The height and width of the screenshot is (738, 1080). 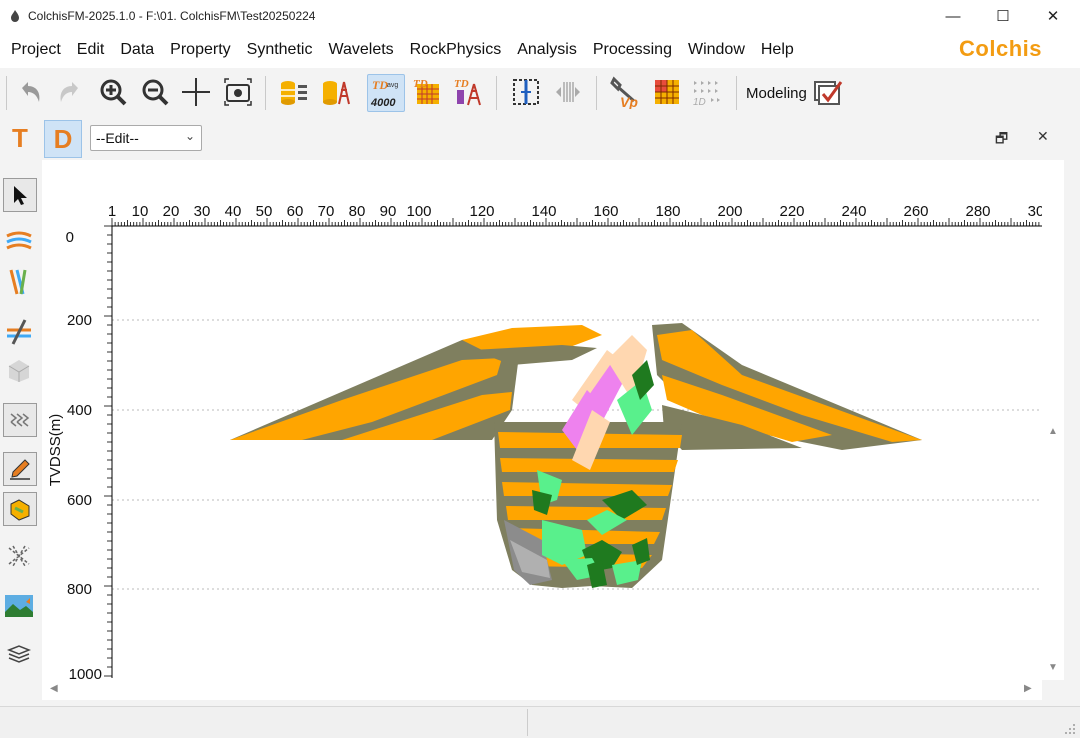 I want to click on image-import-button, so click(x=19, y=606).